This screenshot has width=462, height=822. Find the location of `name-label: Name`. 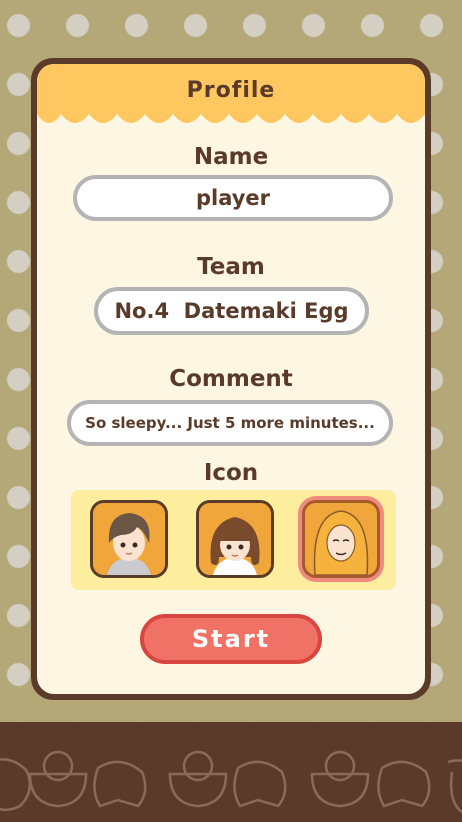

name-label: Name is located at coordinates (231, 157).